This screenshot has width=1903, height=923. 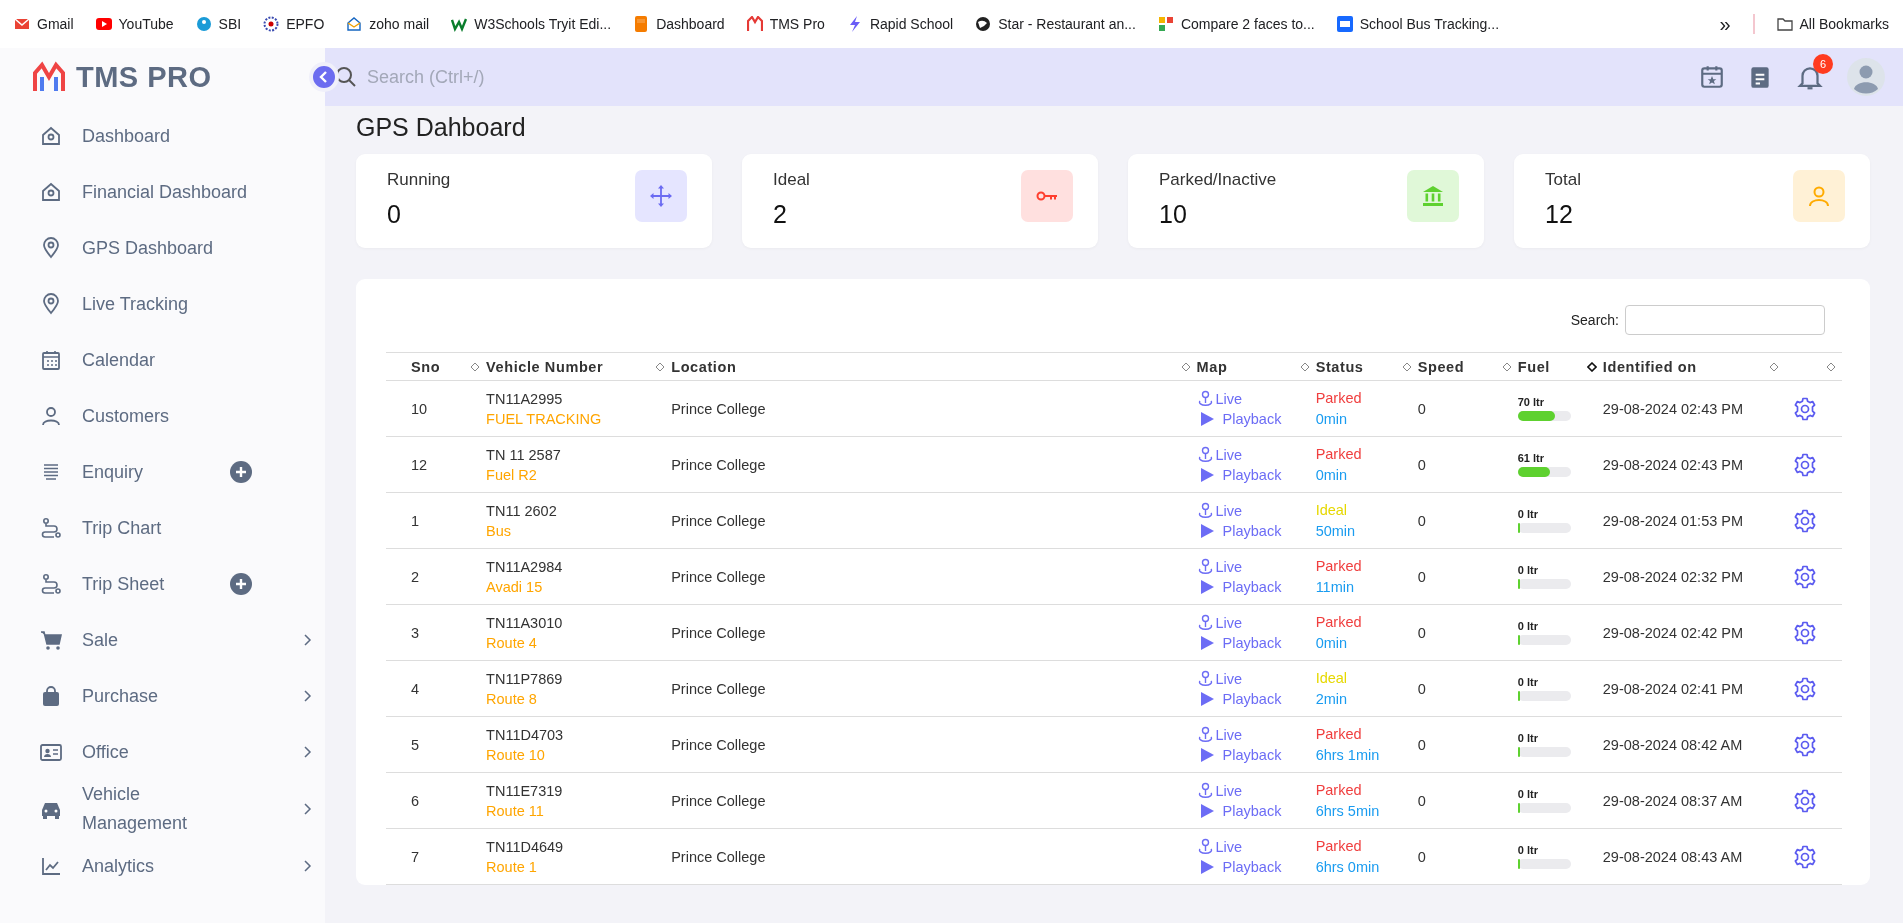 I want to click on column-header: Fuel, so click(x=1533, y=366).